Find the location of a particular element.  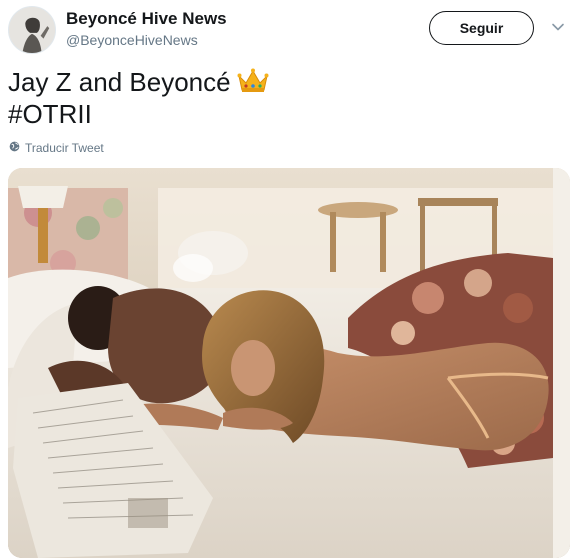

hashtag-link: #OTRII is located at coordinates (50, 114).